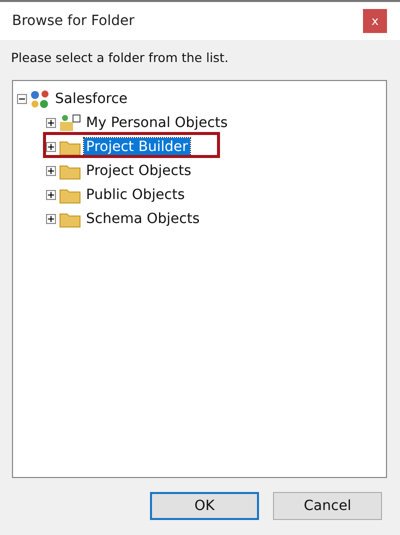  I want to click on prompt-text: Please select a folder from the list., so click(120, 58).